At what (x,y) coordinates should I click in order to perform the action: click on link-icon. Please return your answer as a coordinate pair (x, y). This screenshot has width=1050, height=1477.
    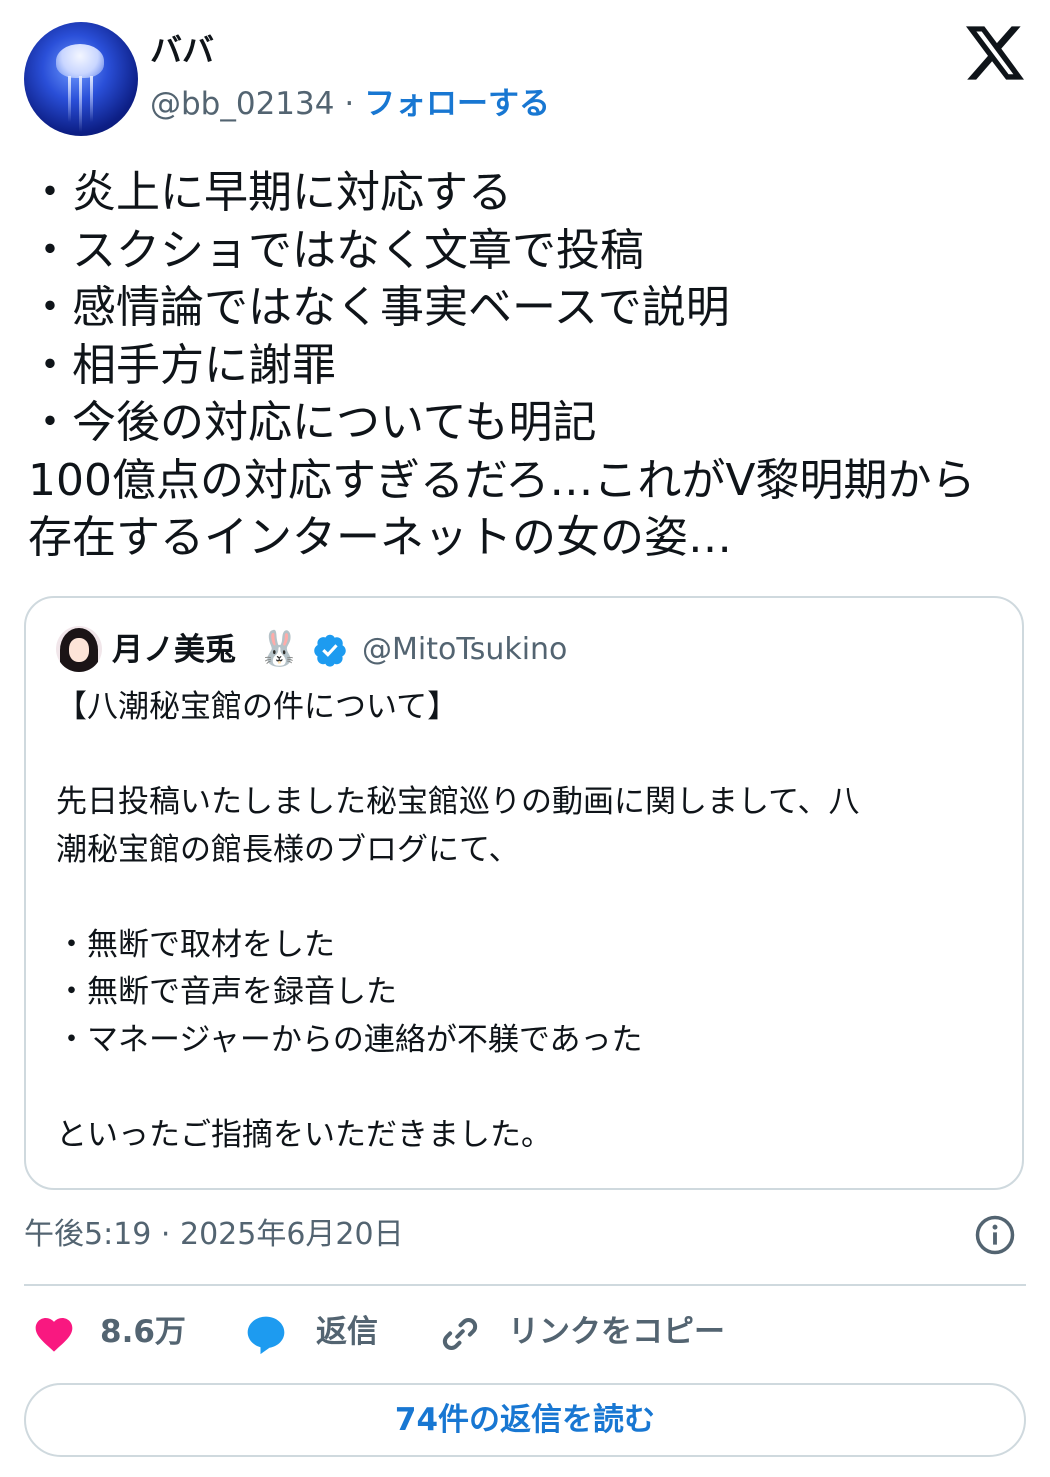
    Looking at the image, I should click on (460, 1334).